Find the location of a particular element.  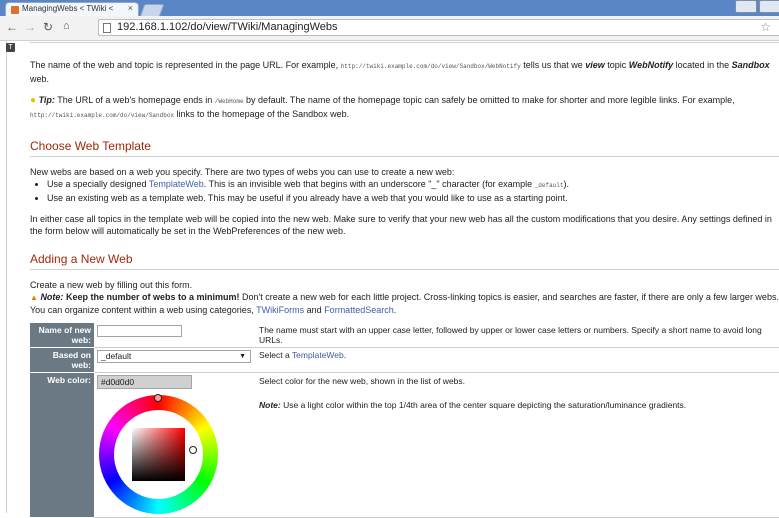

color-wheel-picker is located at coordinates (158, 454).